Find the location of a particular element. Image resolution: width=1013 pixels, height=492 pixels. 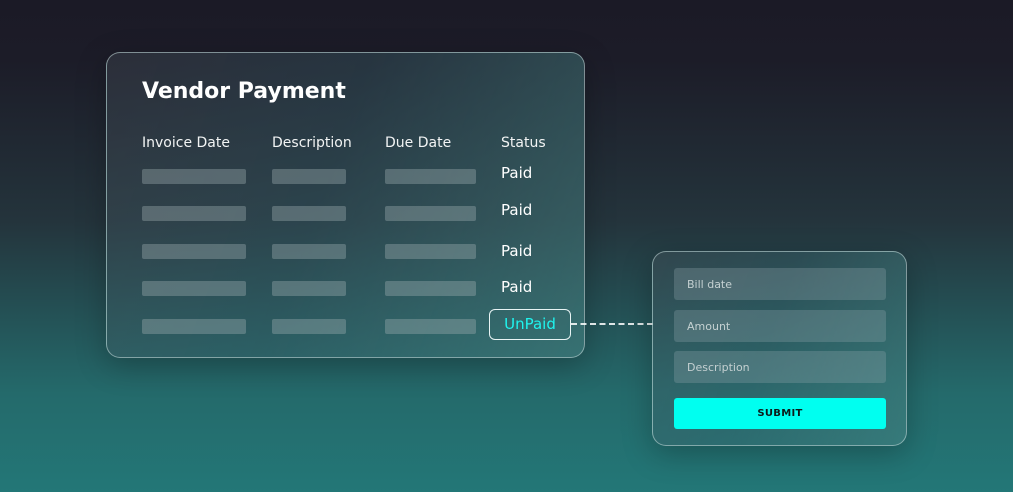

card-title: Vendor Payment is located at coordinates (244, 91).